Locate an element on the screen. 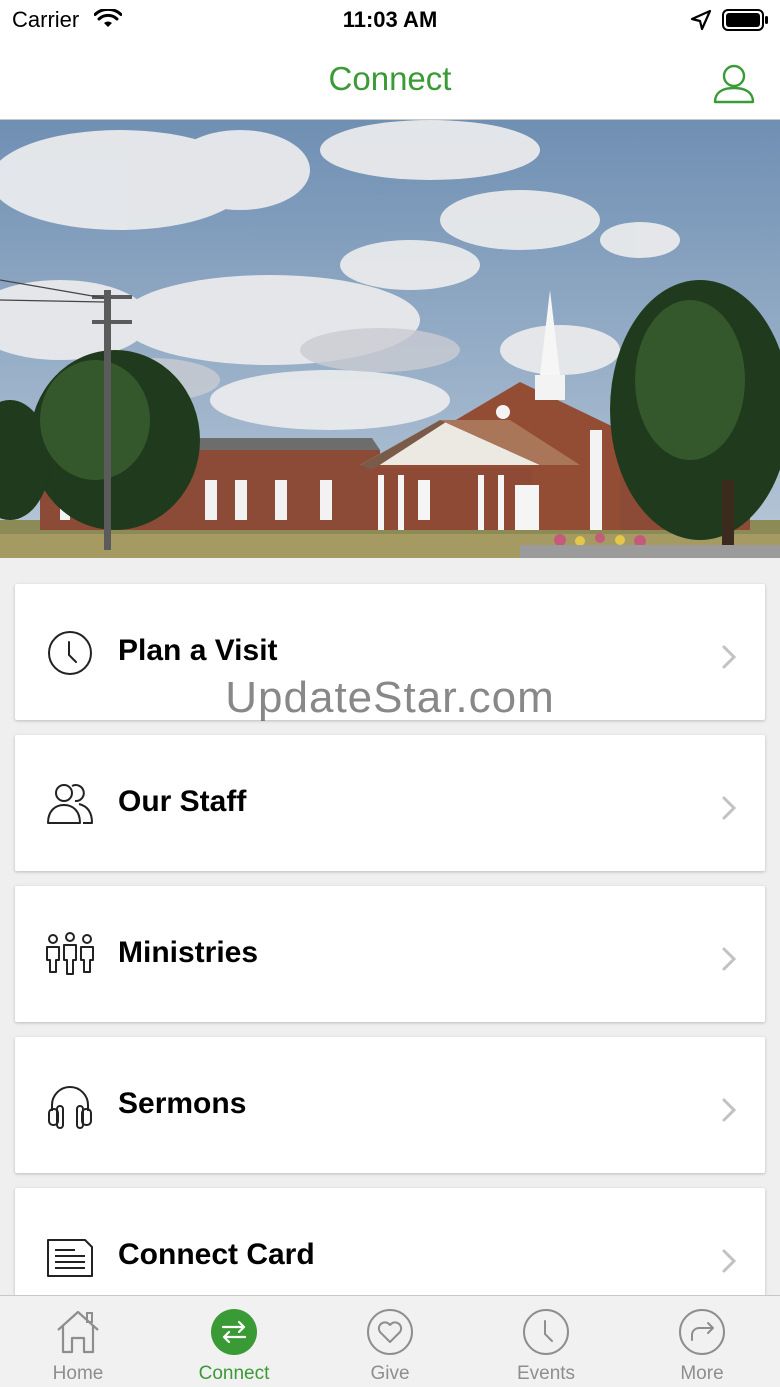 The width and height of the screenshot is (780, 1387). tab-connect: Connect is located at coordinates (234, 1341).